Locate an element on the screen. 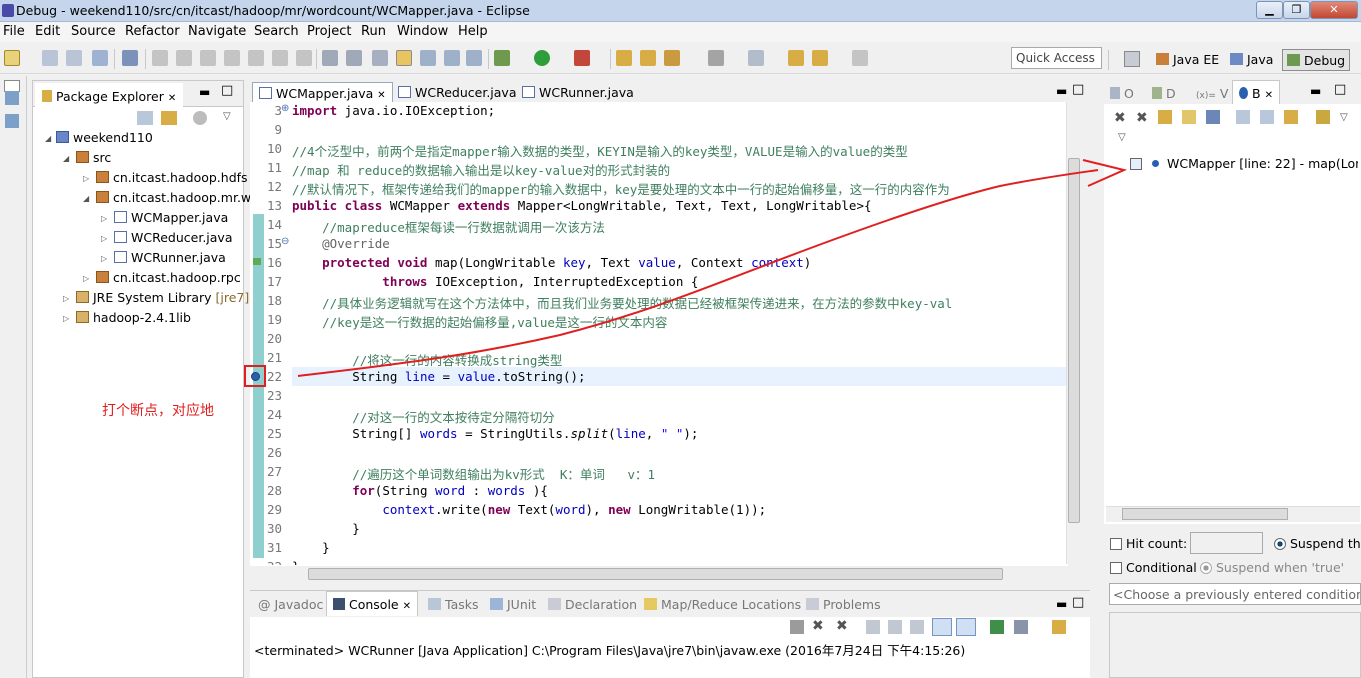 This screenshot has height=678, width=1361. menu-project: Project is located at coordinates (329, 31).